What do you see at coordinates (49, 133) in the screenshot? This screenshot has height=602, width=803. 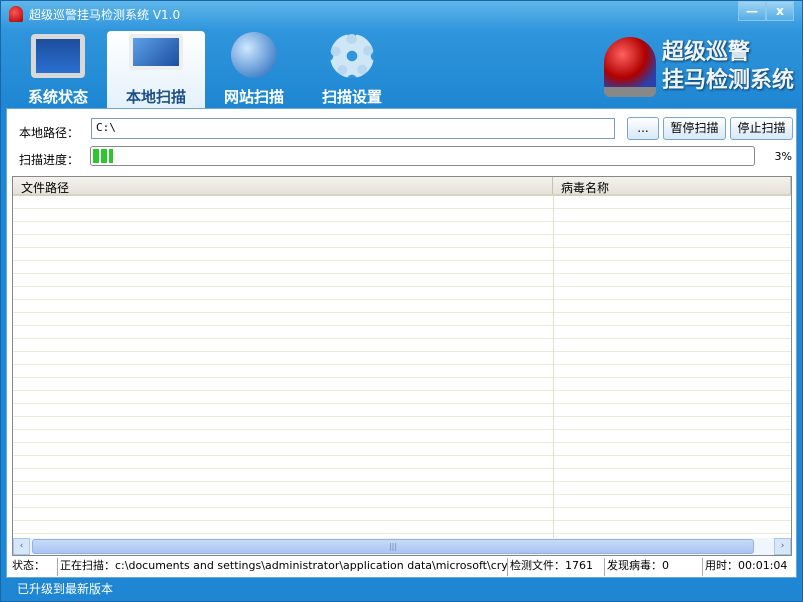 I see `path-label: 本地路径：` at bounding box center [49, 133].